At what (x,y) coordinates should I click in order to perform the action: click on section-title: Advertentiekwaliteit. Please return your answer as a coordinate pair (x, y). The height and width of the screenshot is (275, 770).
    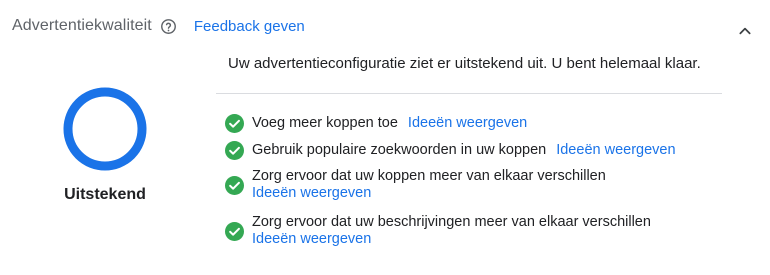
    Looking at the image, I should click on (82, 25).